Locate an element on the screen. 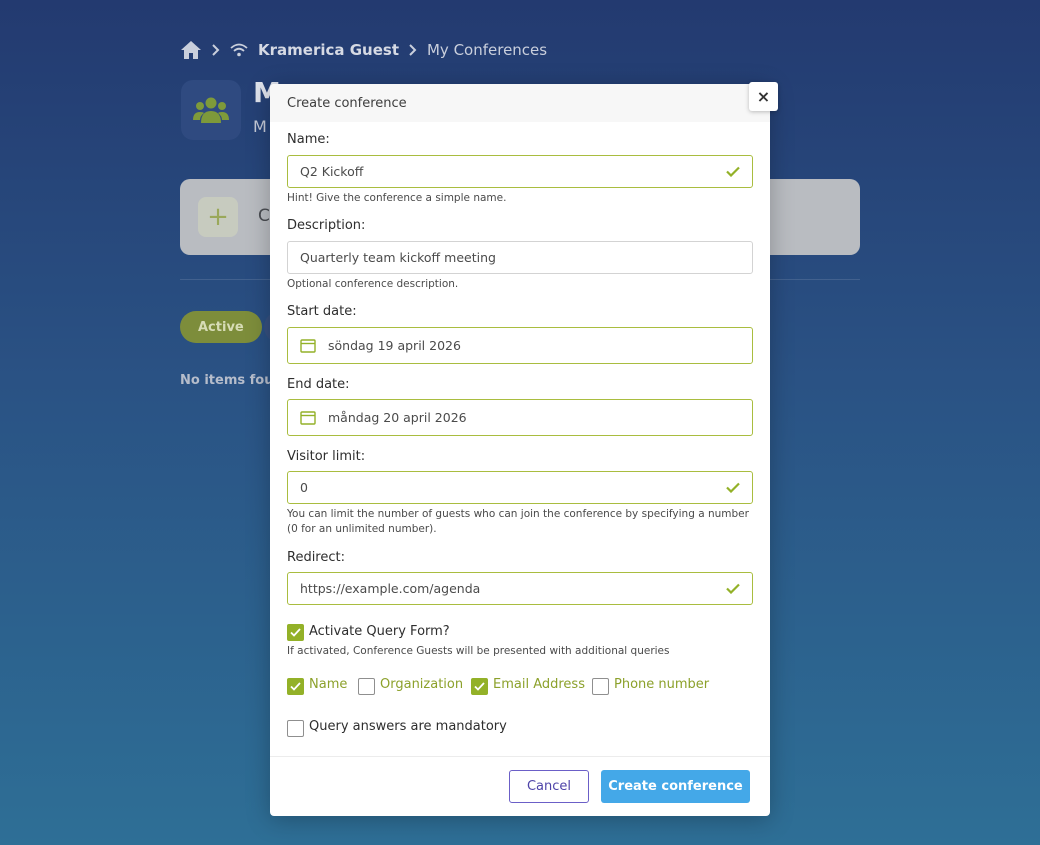 The image size is (1040, 845). users-icon is located at coordinates (211, 110).